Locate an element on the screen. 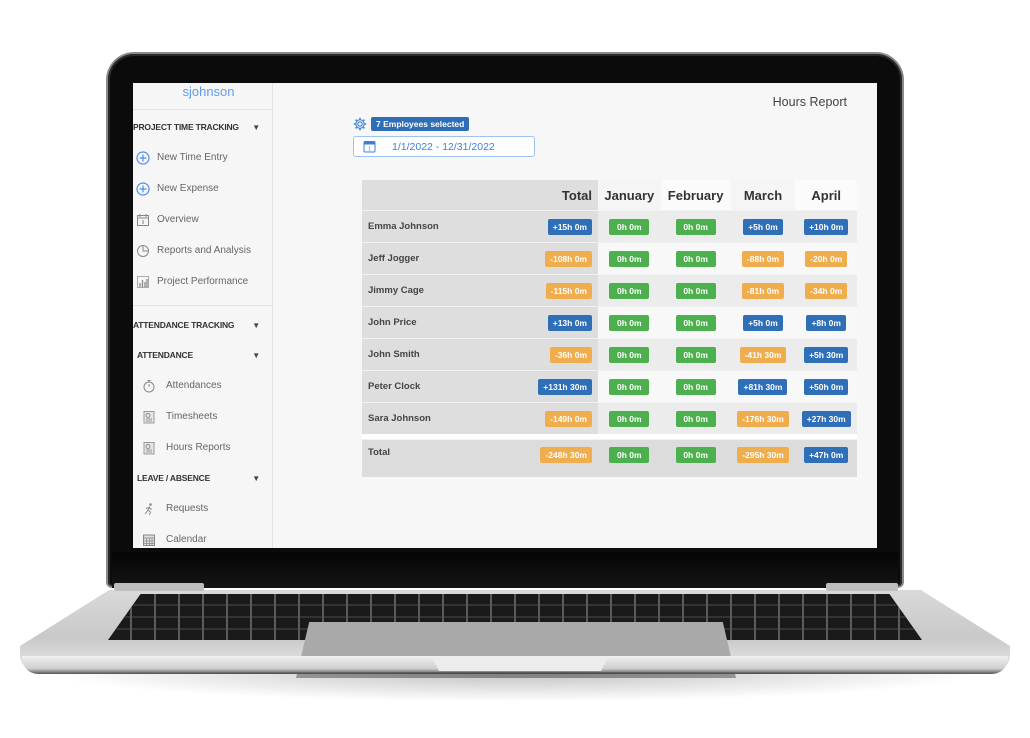 The width and height of the screenshot is (1030, 738). month-total-cell: 0h 0m is located at coordinates (629, 458).